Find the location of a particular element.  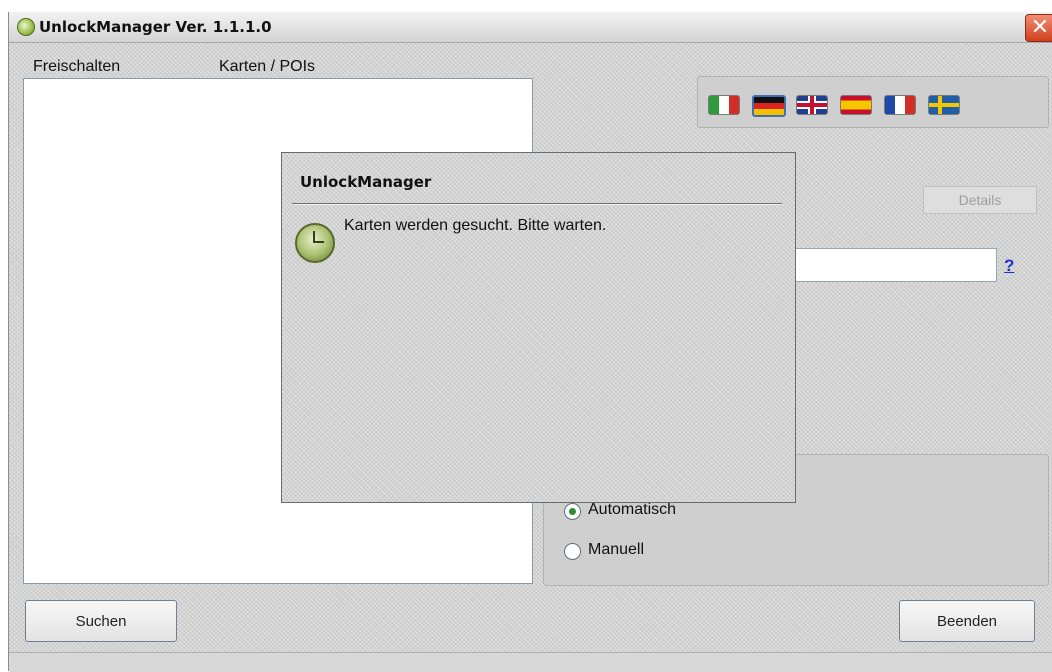

flag-uk-icon is located at coordinates (812, 105).